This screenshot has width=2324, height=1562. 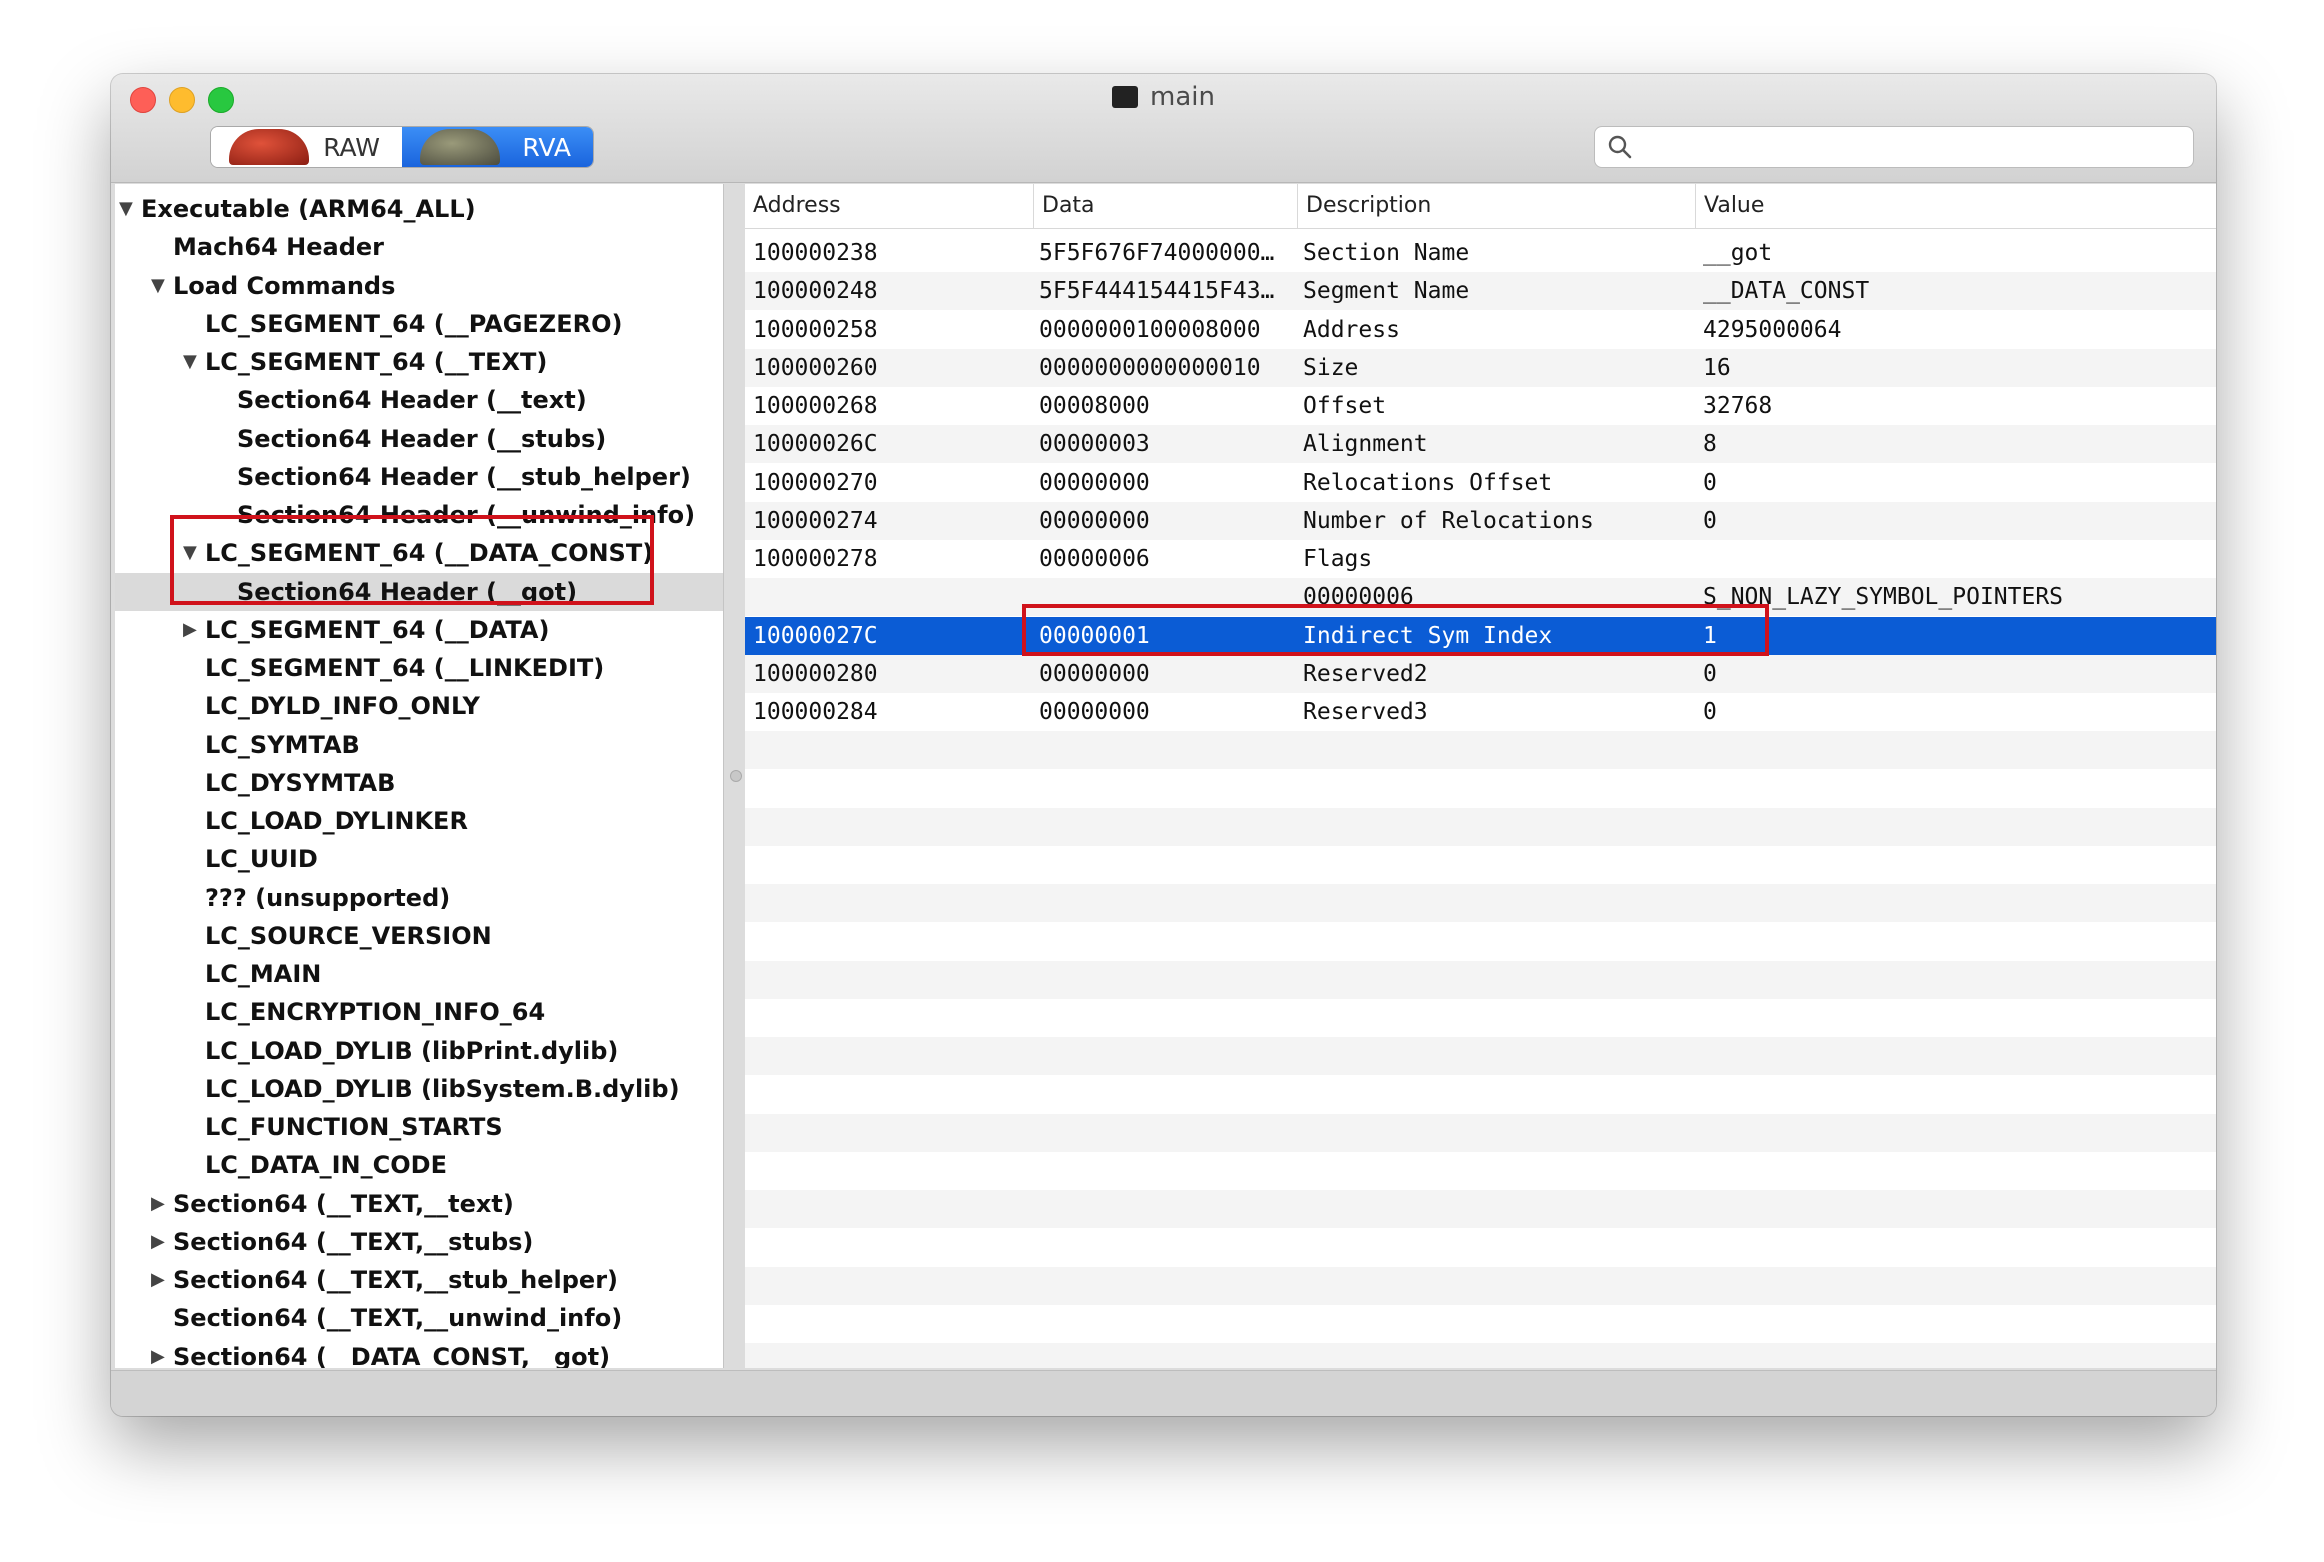 I want to click on cell-value: 32768, so click(x=1738, y=406).